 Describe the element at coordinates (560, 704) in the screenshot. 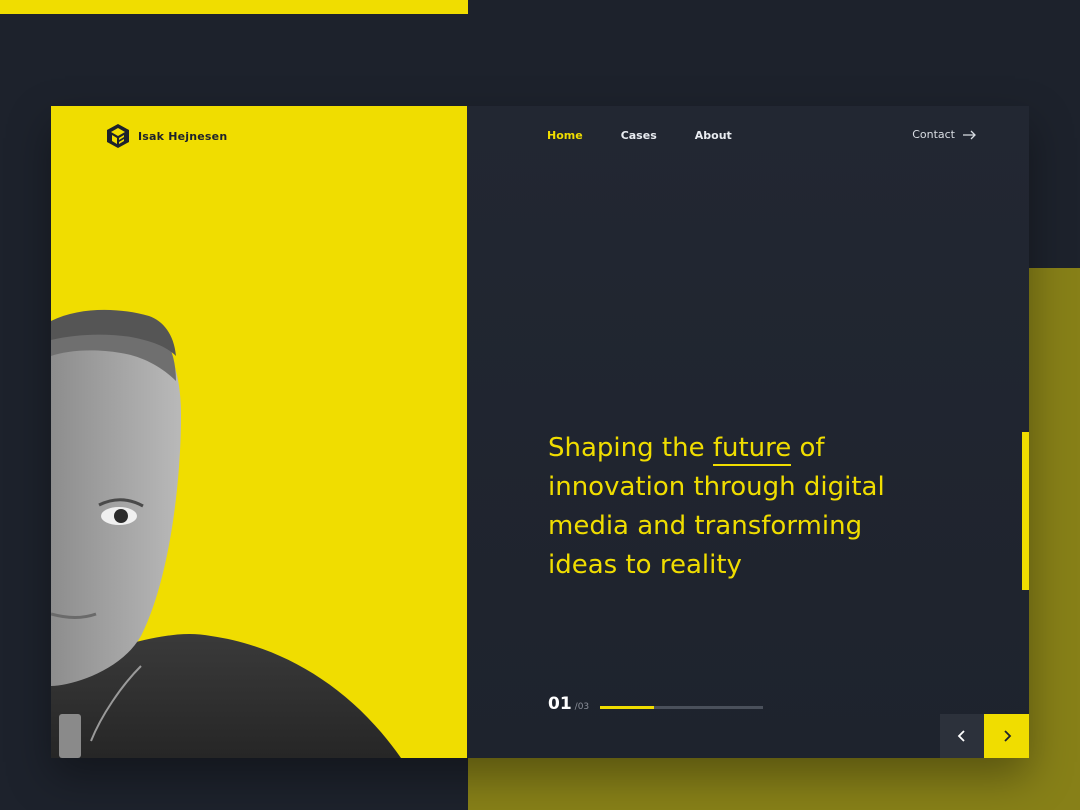

I see `slide-current: 01` at that location.